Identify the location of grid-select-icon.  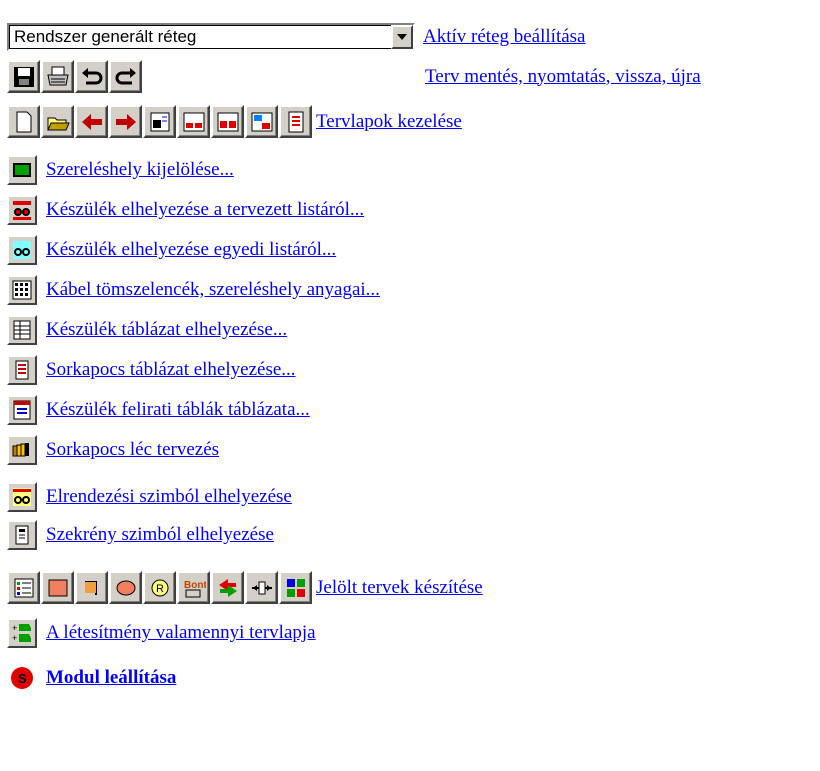
(295, 587).